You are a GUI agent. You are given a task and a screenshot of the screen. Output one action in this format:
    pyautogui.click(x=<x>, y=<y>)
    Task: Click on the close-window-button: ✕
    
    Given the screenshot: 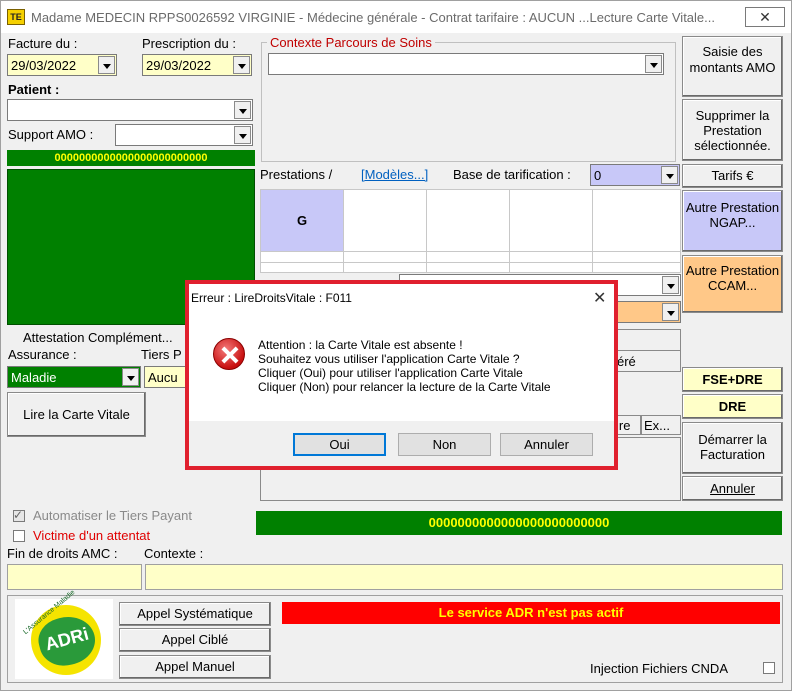 What is the action you would take?
    pyautogui.click(x=765, y=17)
    